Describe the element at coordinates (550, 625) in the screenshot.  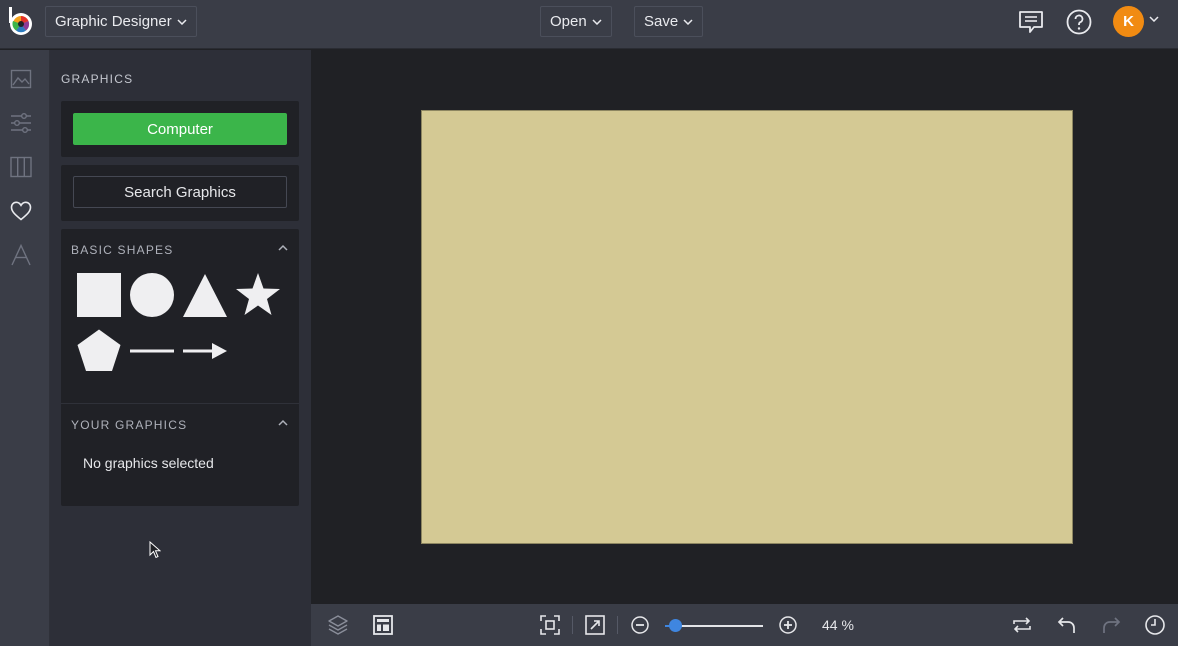
I see `fit-to-screen-icon` at that location.